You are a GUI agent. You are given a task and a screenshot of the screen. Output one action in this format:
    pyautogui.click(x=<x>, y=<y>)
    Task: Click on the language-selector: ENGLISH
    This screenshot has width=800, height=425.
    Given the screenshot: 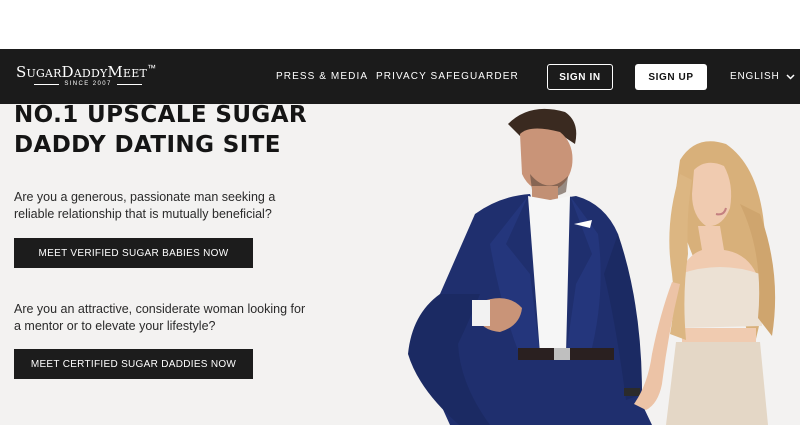 What is the action you would take?
    pyautogui.click(x=762, y=76)
    